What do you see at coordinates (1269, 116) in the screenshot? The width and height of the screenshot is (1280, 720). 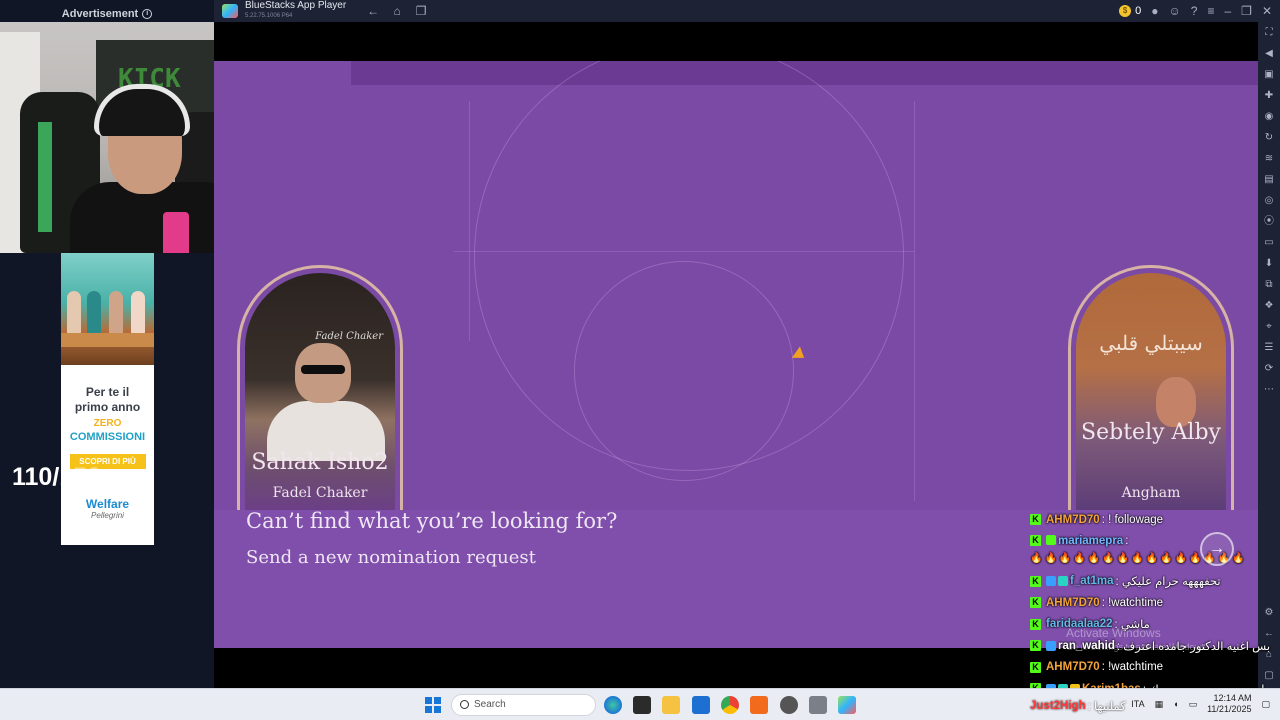 I see `macro-icon: ◉` at bounding box center [1269, 116].